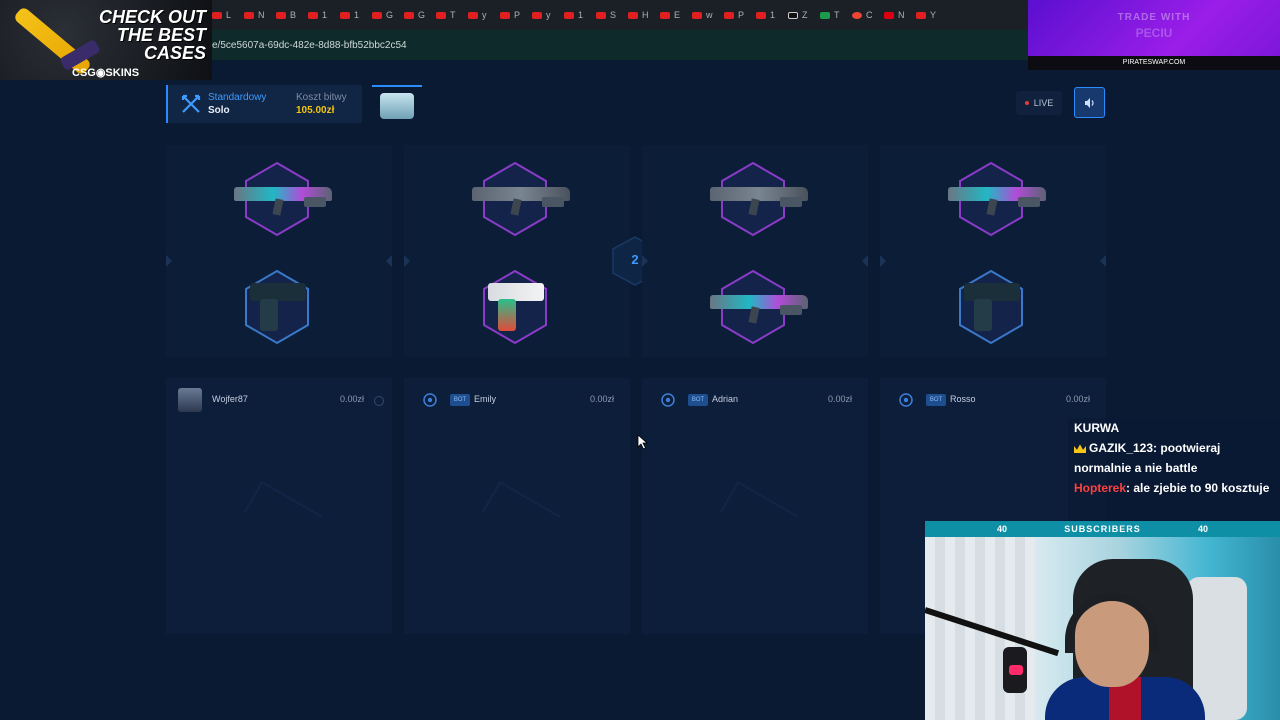 Image resolution: width=1280 pixels, height=720 pixels. I want to click on browser-tab: Y, so click(929, 15).